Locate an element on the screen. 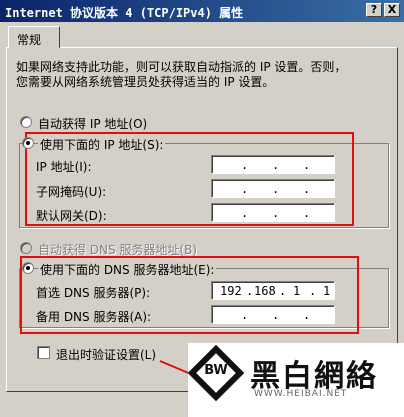 This screenshot has width=404, height=417. ip-address-label: IP 地址(I): is located at coordinates (64, 167).